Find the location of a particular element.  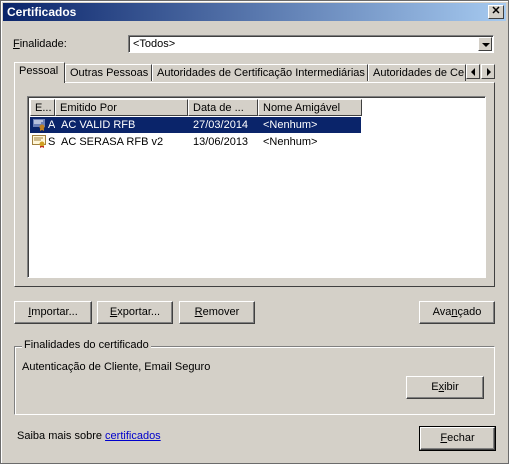

arrow-right-icon is located at coordinates (489, 72).